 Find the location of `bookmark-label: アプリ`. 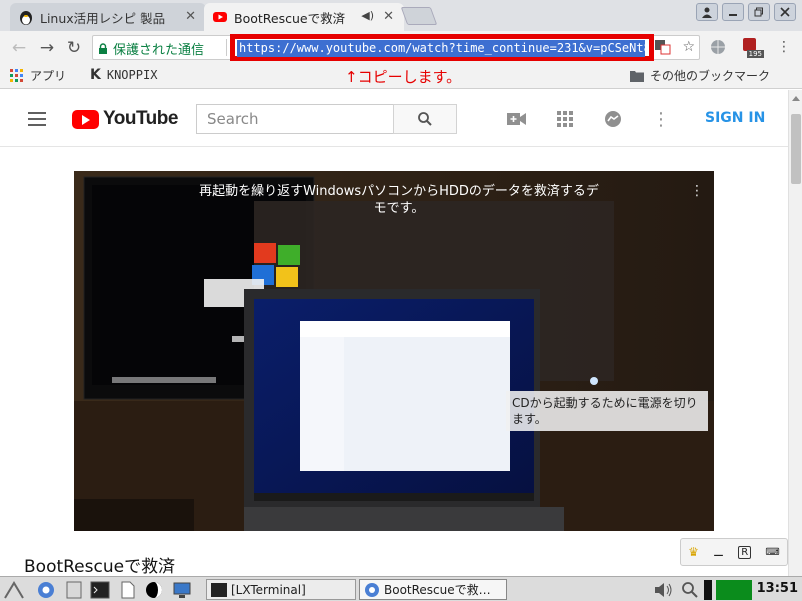

bookmark-label: アプリ is located at coordinates (48, 76).